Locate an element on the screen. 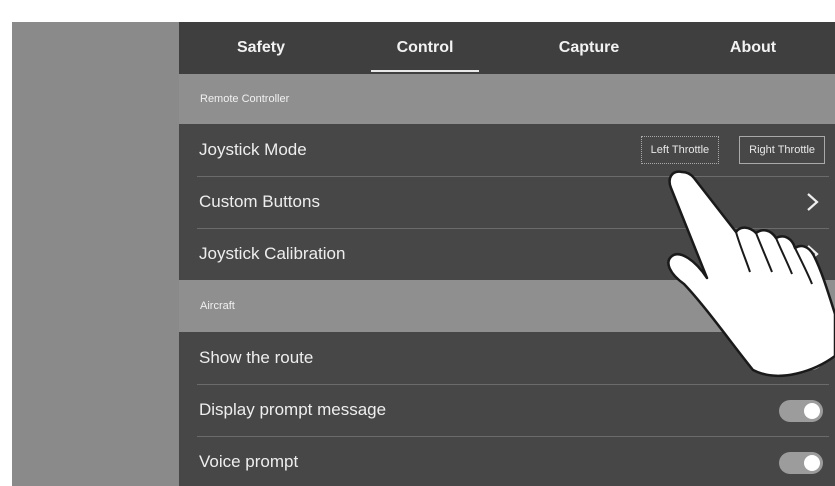 The height and width of the screenshot is (486, 835). tab-about: About is located at coordinates (753, 48).